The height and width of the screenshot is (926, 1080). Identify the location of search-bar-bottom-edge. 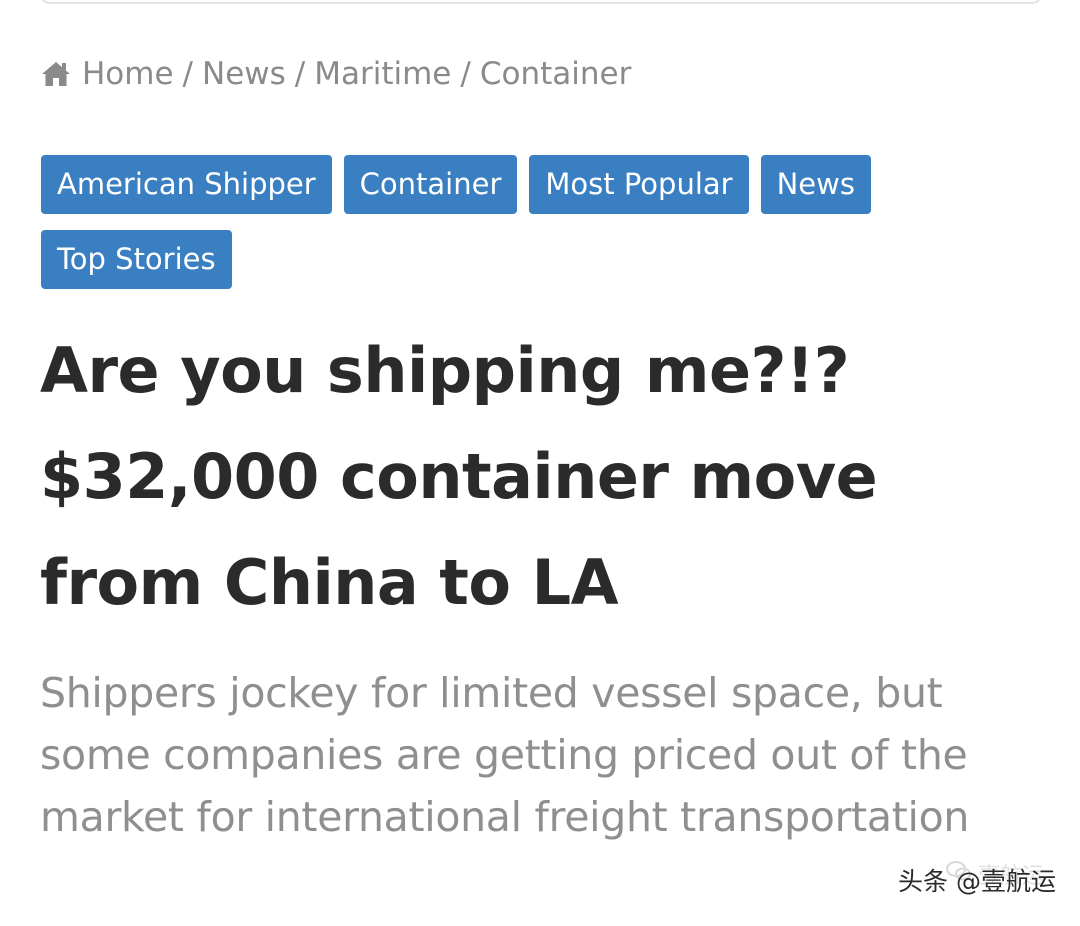
(541, 2).